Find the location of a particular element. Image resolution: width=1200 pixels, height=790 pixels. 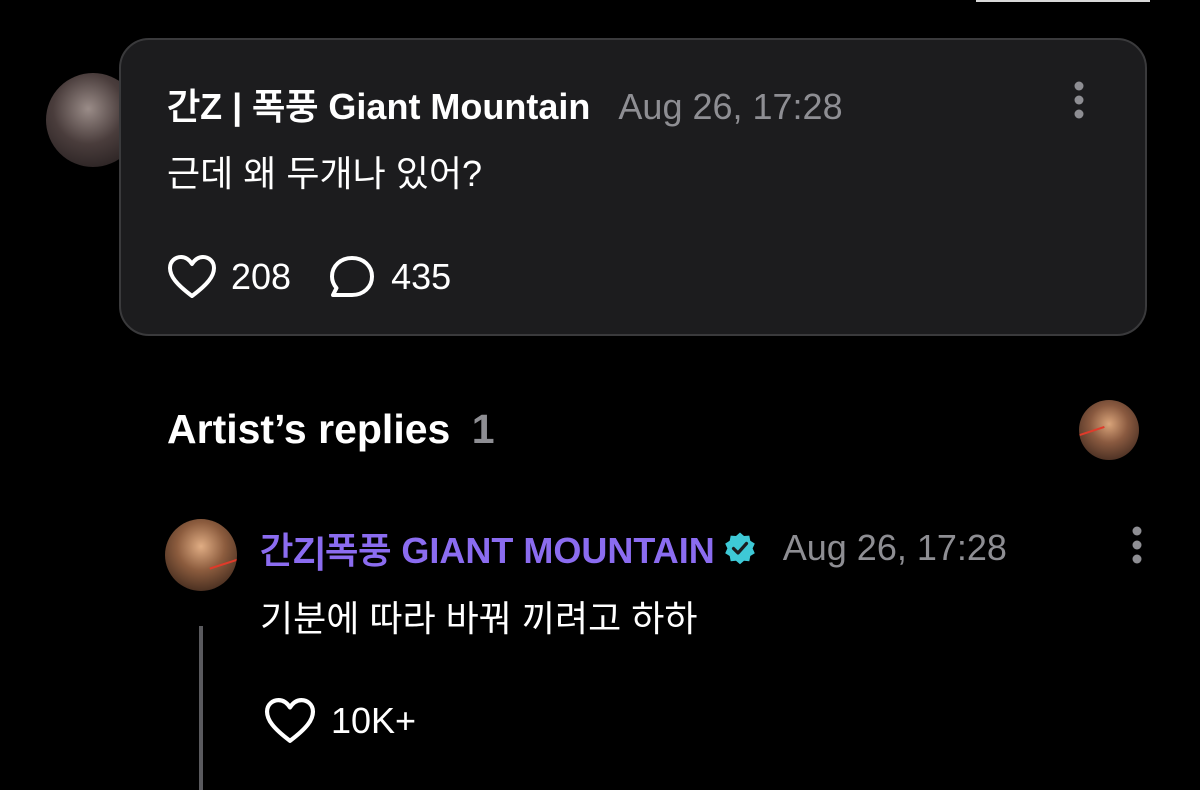

like-button: 208 is located at coordinates (229, 277).